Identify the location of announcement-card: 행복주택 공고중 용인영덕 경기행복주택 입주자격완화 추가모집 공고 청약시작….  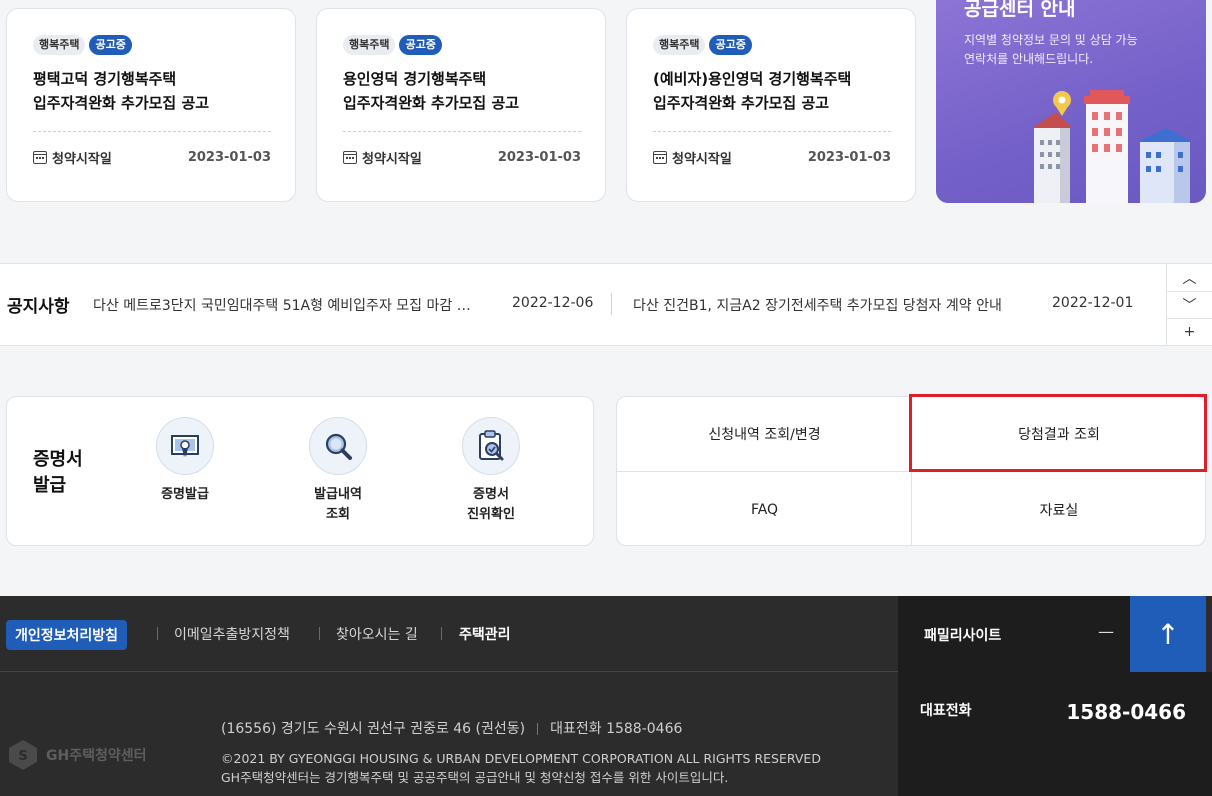
(461, 105).